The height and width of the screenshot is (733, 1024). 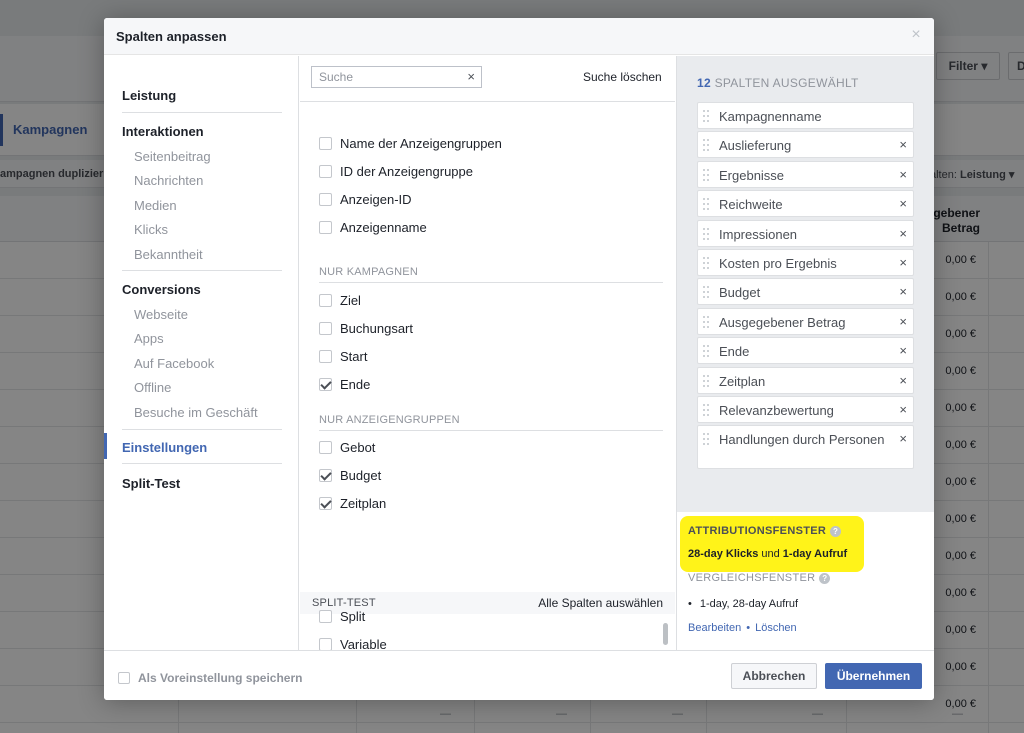 What do you see at coordinates (350, 300) in the screenshot?
I see `column-option-label: Ziel` at bounding box center [350, 300].